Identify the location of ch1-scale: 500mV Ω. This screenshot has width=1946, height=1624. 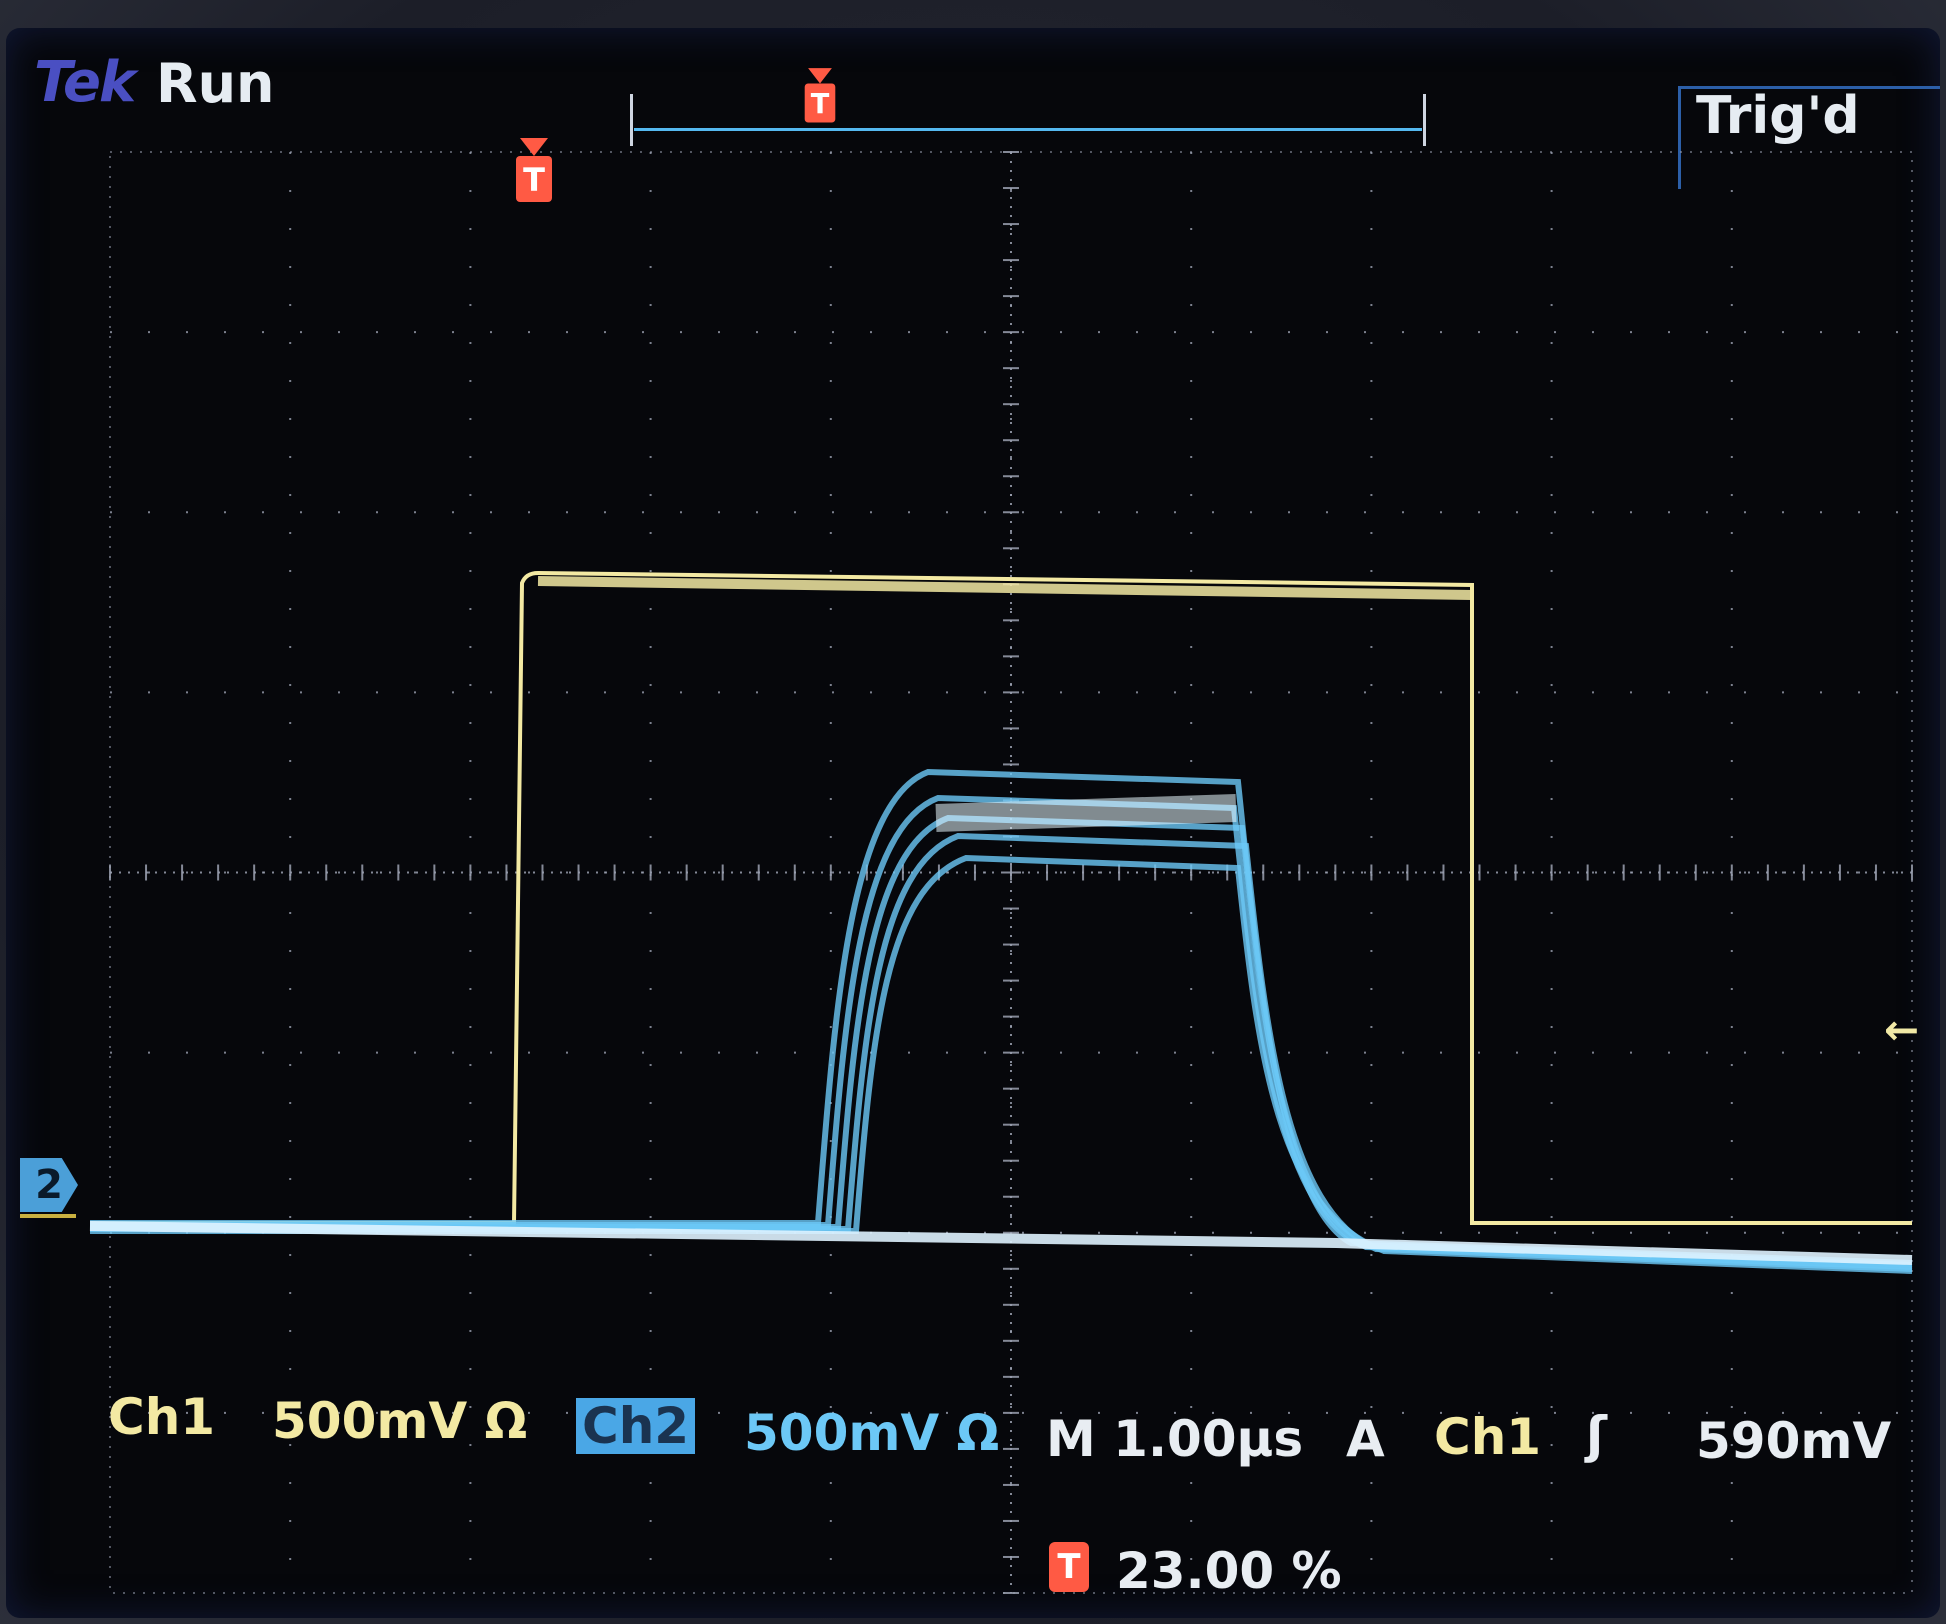
(400, 1421).